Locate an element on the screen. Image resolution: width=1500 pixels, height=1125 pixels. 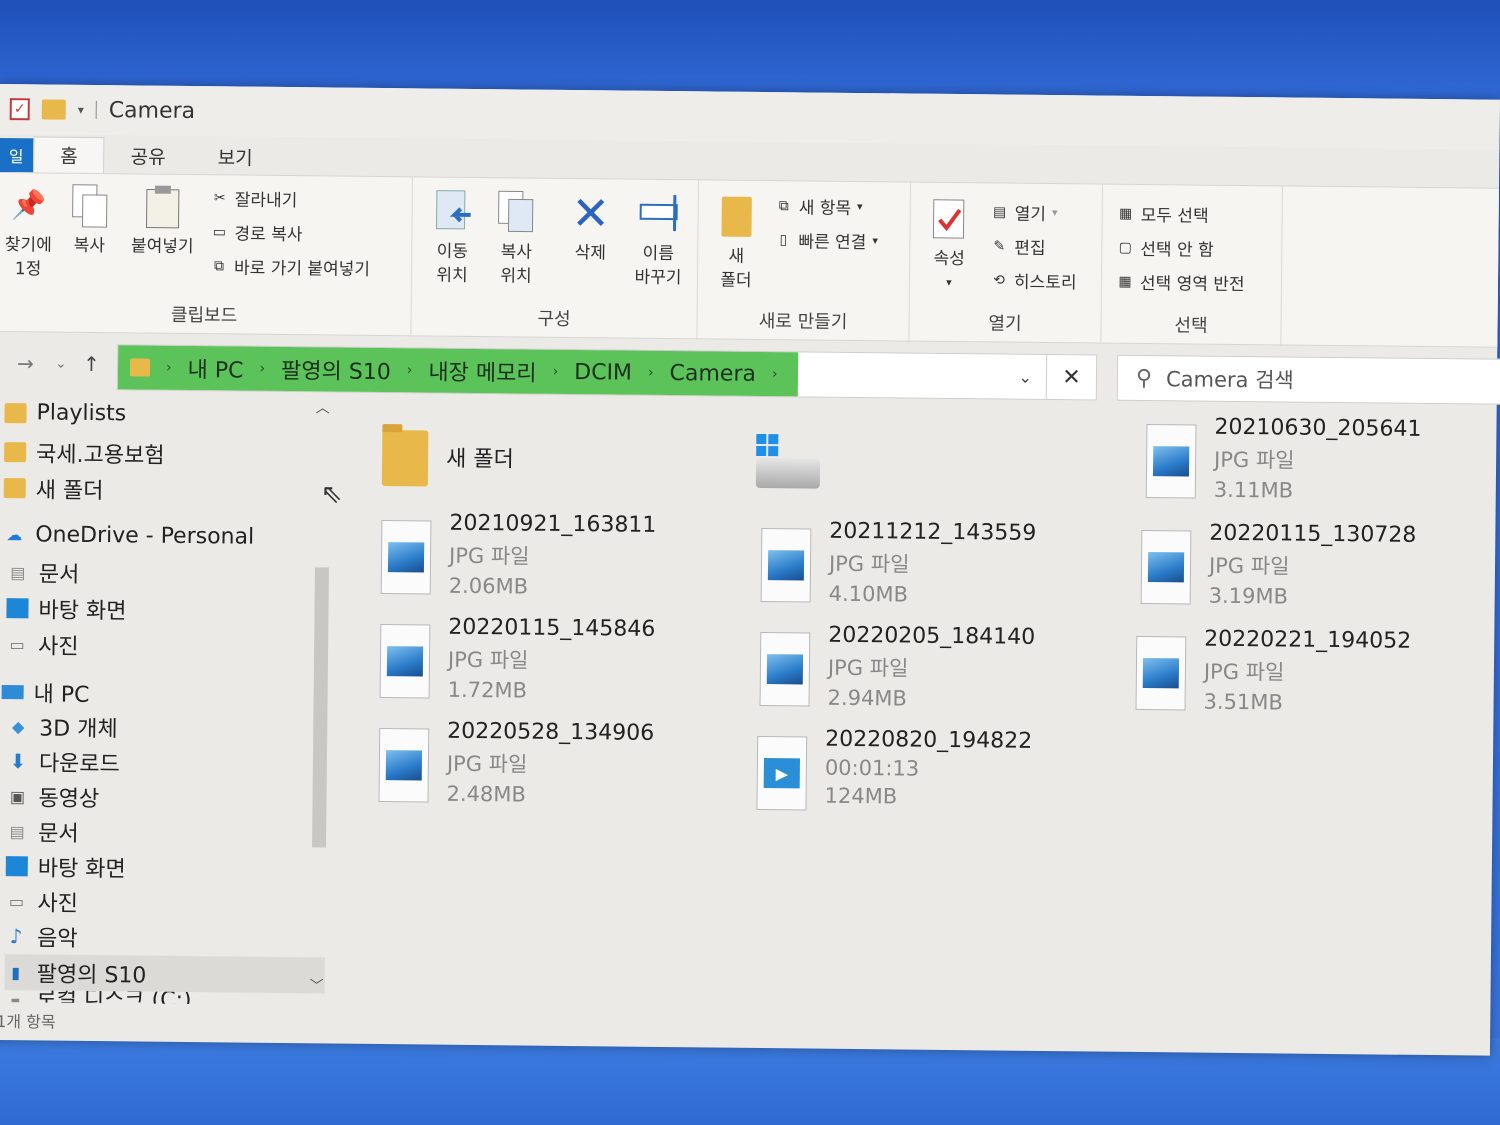
sidebar-item-documents: ▤ 문서 is located at coordinates (42, 831).